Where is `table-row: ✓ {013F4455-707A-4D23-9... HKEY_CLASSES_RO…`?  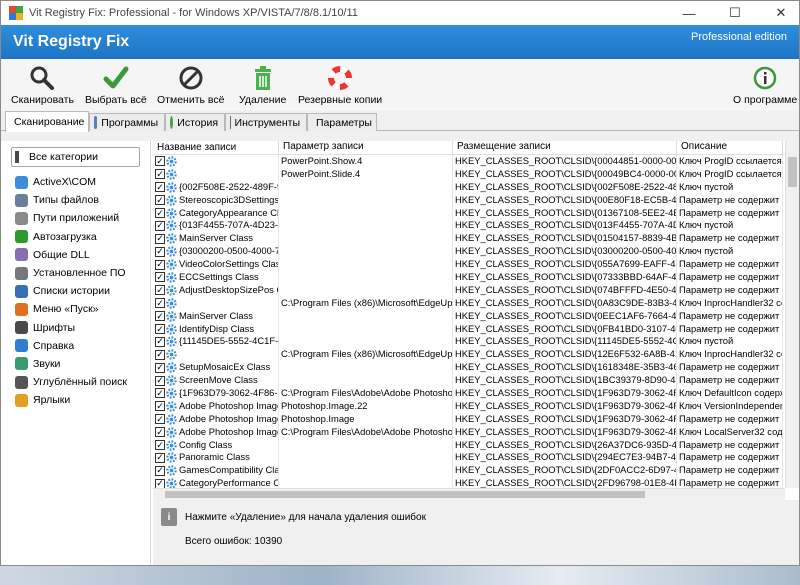 table-row: ✓ {013F4455-707A-4D23-9... HKEY_CLASSES_RO… is located at coordinates (476, 226).